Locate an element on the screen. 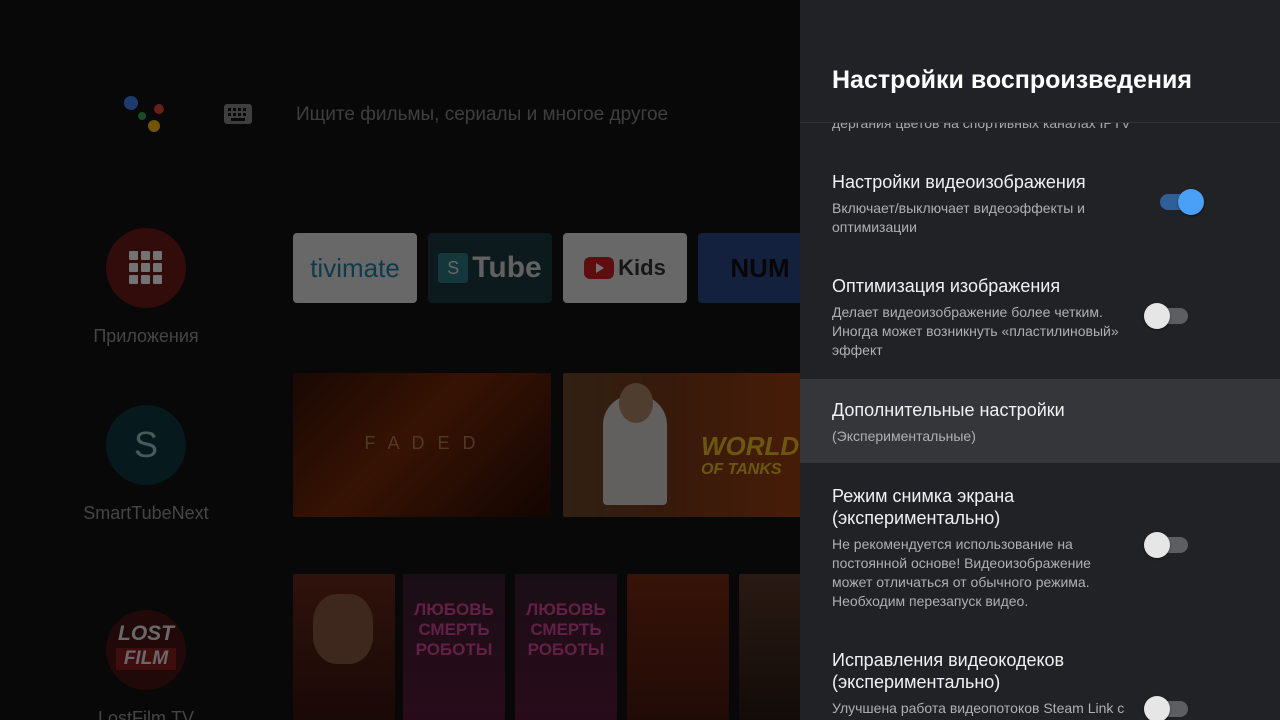  panel-title: Настройки воспроизведения is located at coordinates (1012, 80).